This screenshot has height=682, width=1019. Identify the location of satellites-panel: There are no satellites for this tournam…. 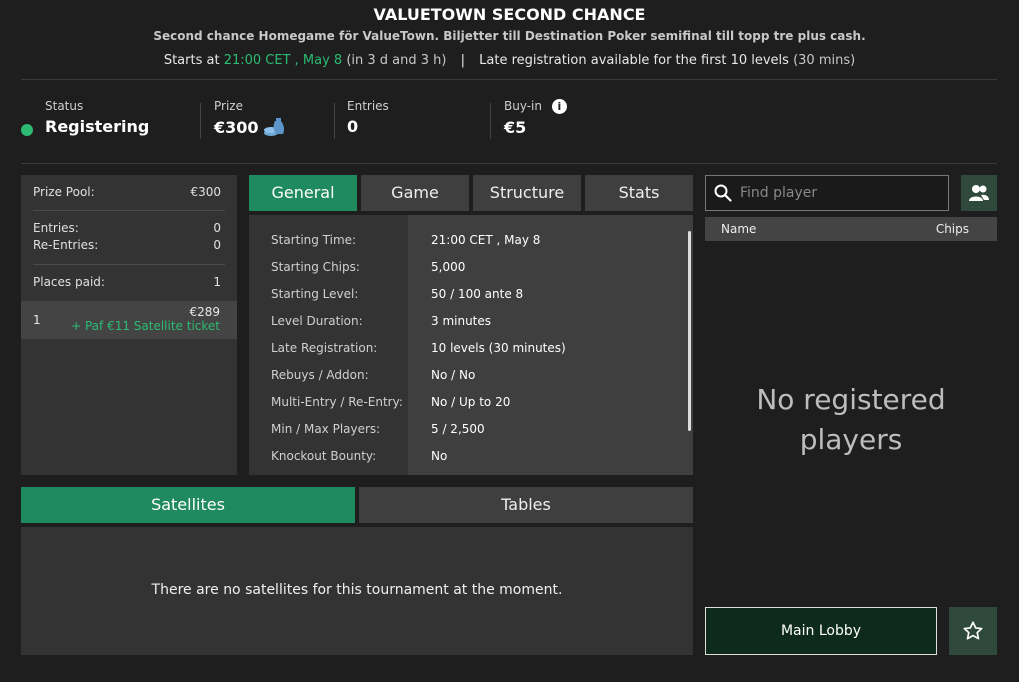
(357, 591).